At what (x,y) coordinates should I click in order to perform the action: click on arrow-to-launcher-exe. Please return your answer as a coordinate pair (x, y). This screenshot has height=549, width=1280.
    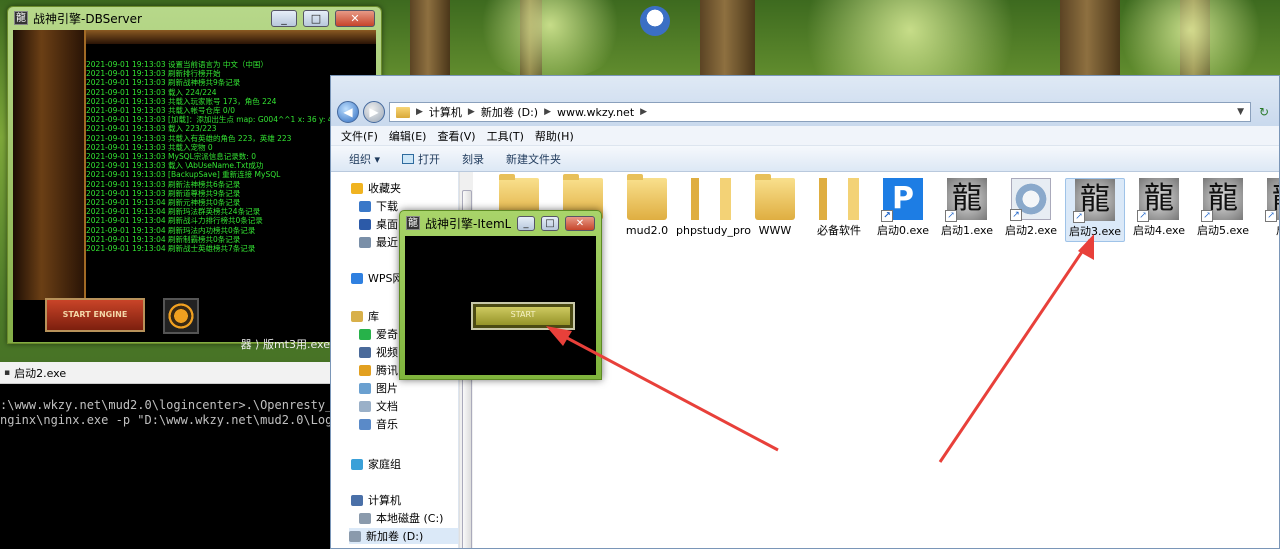
    Looking at the image, I should click on (1015, 351).